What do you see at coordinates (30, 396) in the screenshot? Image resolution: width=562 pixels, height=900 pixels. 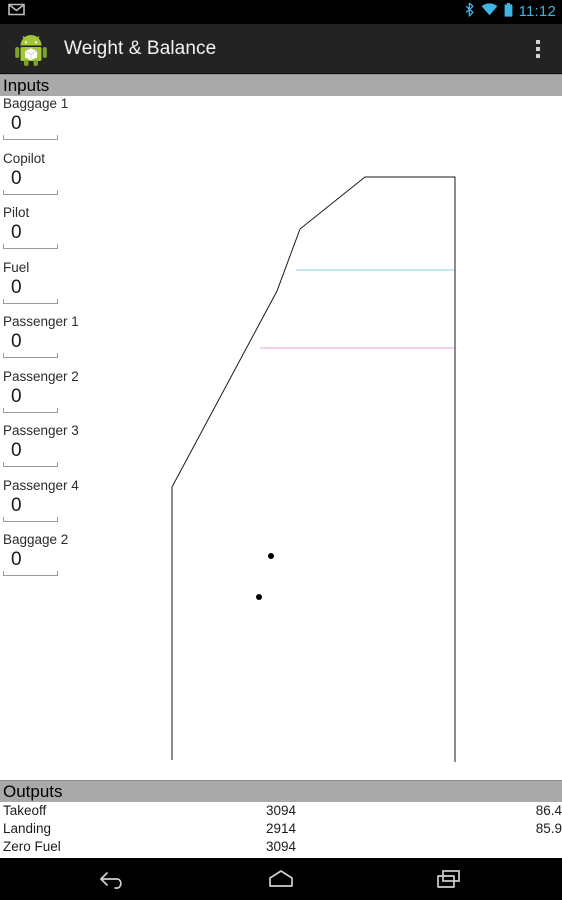 I see `passenger-2-input` at bounding box center [30, 396].